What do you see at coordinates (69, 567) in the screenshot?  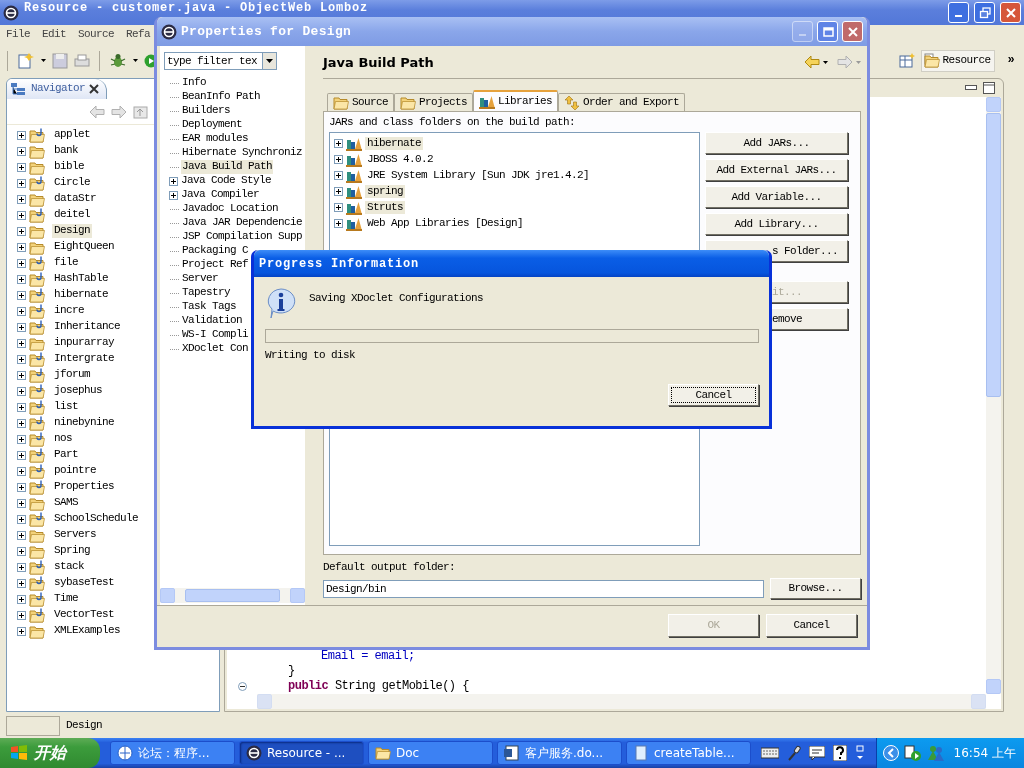 I see `navigator-item: stack` at bounding box center [69, 567].